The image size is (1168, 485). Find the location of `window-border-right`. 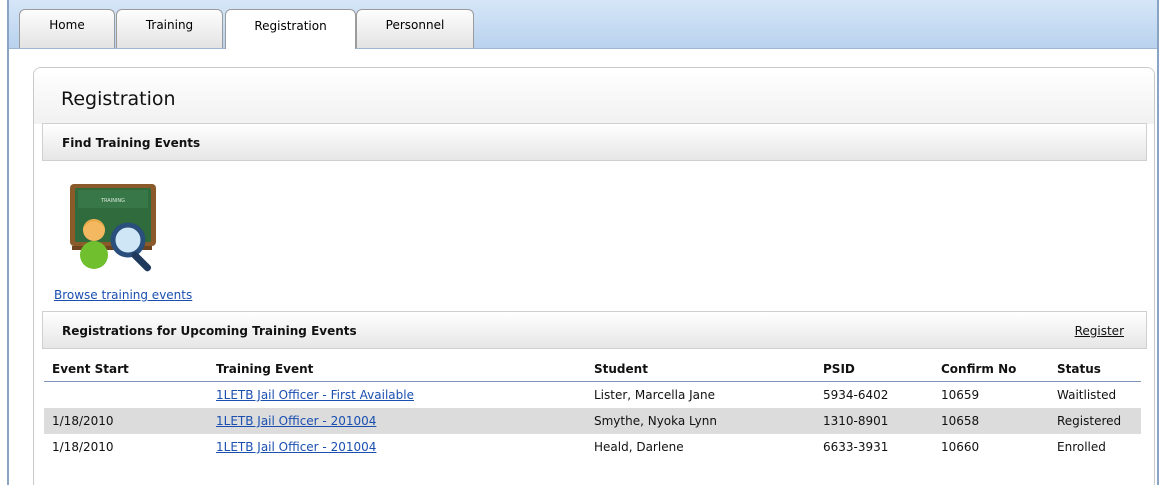

window-border-right is located at coordinates (1158, 242).